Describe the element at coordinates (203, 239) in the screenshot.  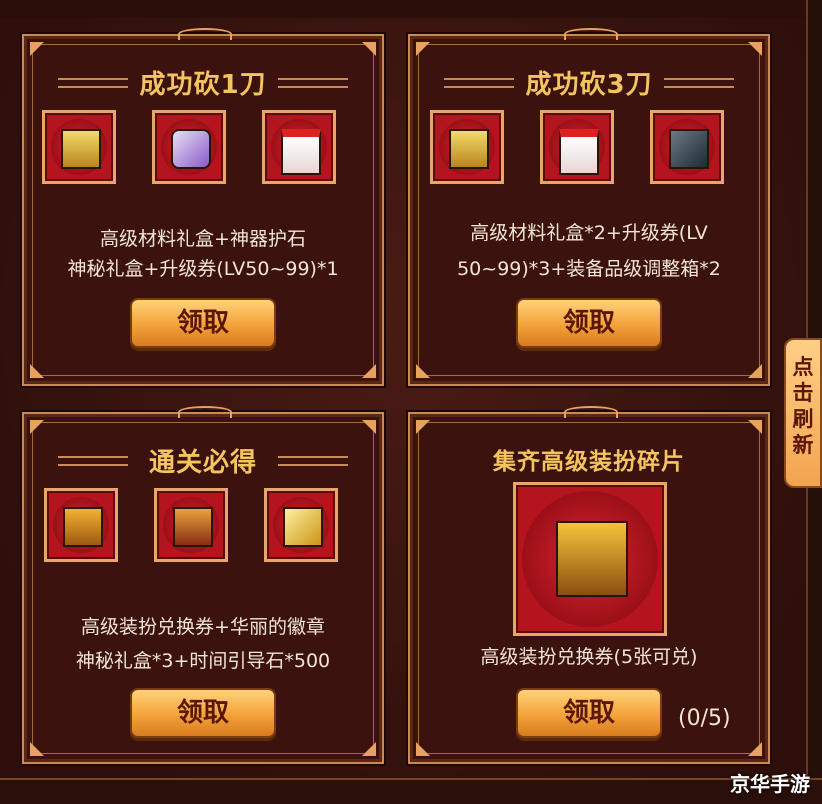
I see `reward-desc-line1: 高级材料礼盒+神器护石` at that location.